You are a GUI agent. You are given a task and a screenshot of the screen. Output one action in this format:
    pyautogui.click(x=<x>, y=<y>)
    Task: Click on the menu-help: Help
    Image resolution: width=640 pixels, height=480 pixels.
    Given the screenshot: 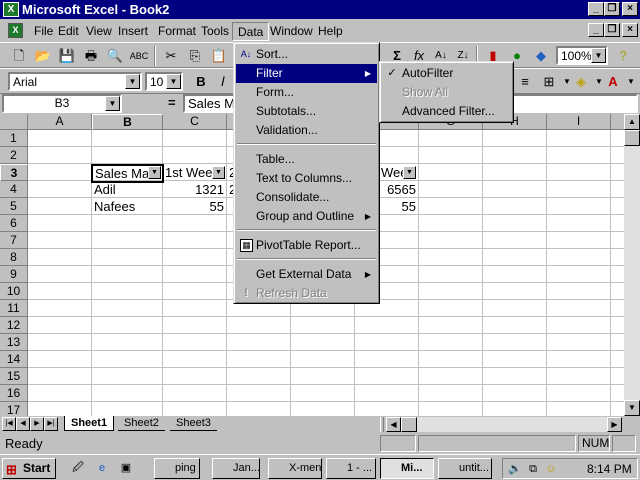 What is the action you would take?
    pyautogui.click(x=330, y=31)
    